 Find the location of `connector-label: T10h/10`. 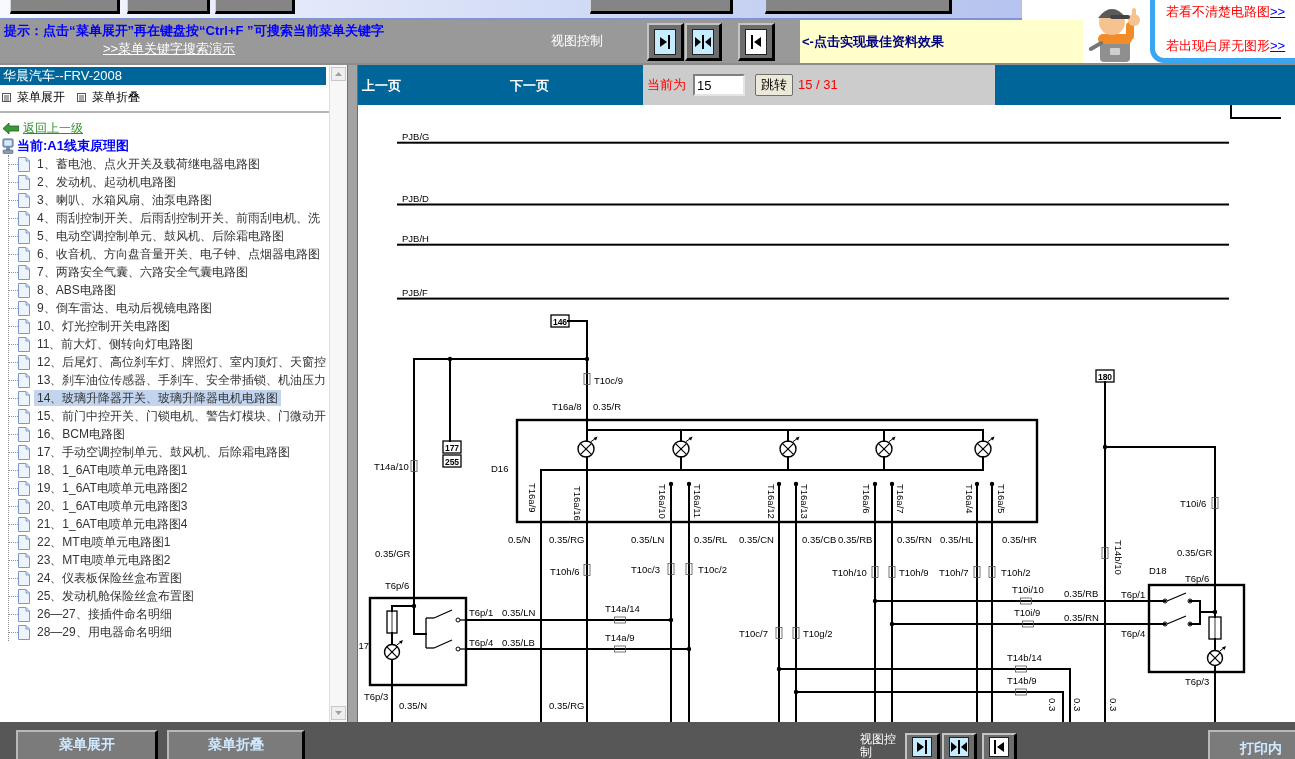

connector-label: T10h/10 is located at coordinates (849, 572).